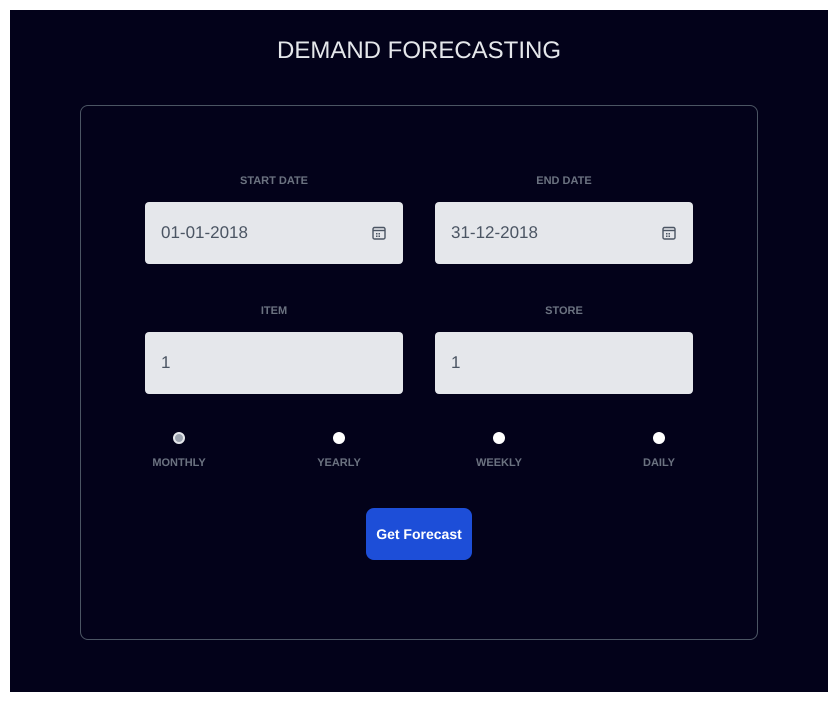  Describe the element at coordinates (179, 463) in the screenshot. I see `radio-label: MONTHLY` at that location.